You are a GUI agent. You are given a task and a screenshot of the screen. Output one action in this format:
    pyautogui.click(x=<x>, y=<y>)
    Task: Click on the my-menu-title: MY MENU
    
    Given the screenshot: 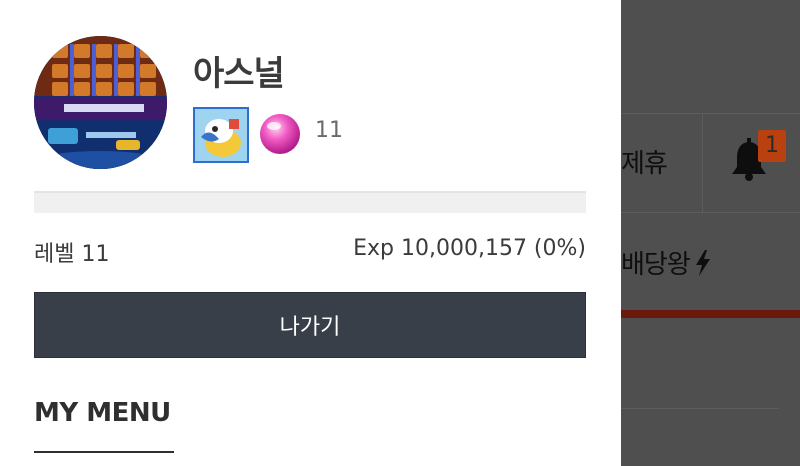 What is the action you would take?
    pyautogui.click(x=102, y=413)
    